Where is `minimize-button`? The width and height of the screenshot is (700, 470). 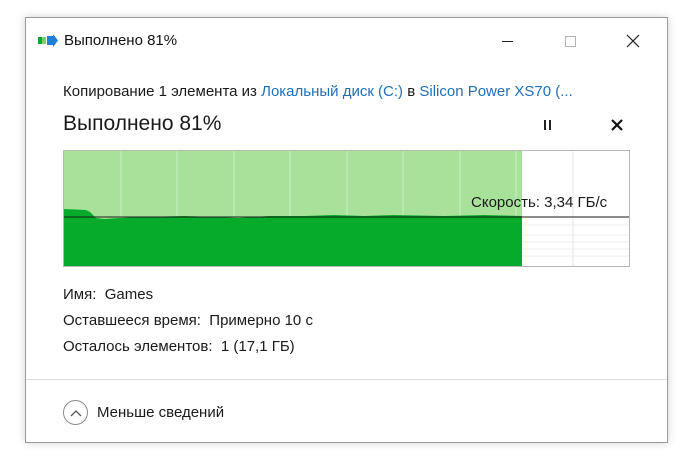 minimize-button is located at coordinates (507, 41).